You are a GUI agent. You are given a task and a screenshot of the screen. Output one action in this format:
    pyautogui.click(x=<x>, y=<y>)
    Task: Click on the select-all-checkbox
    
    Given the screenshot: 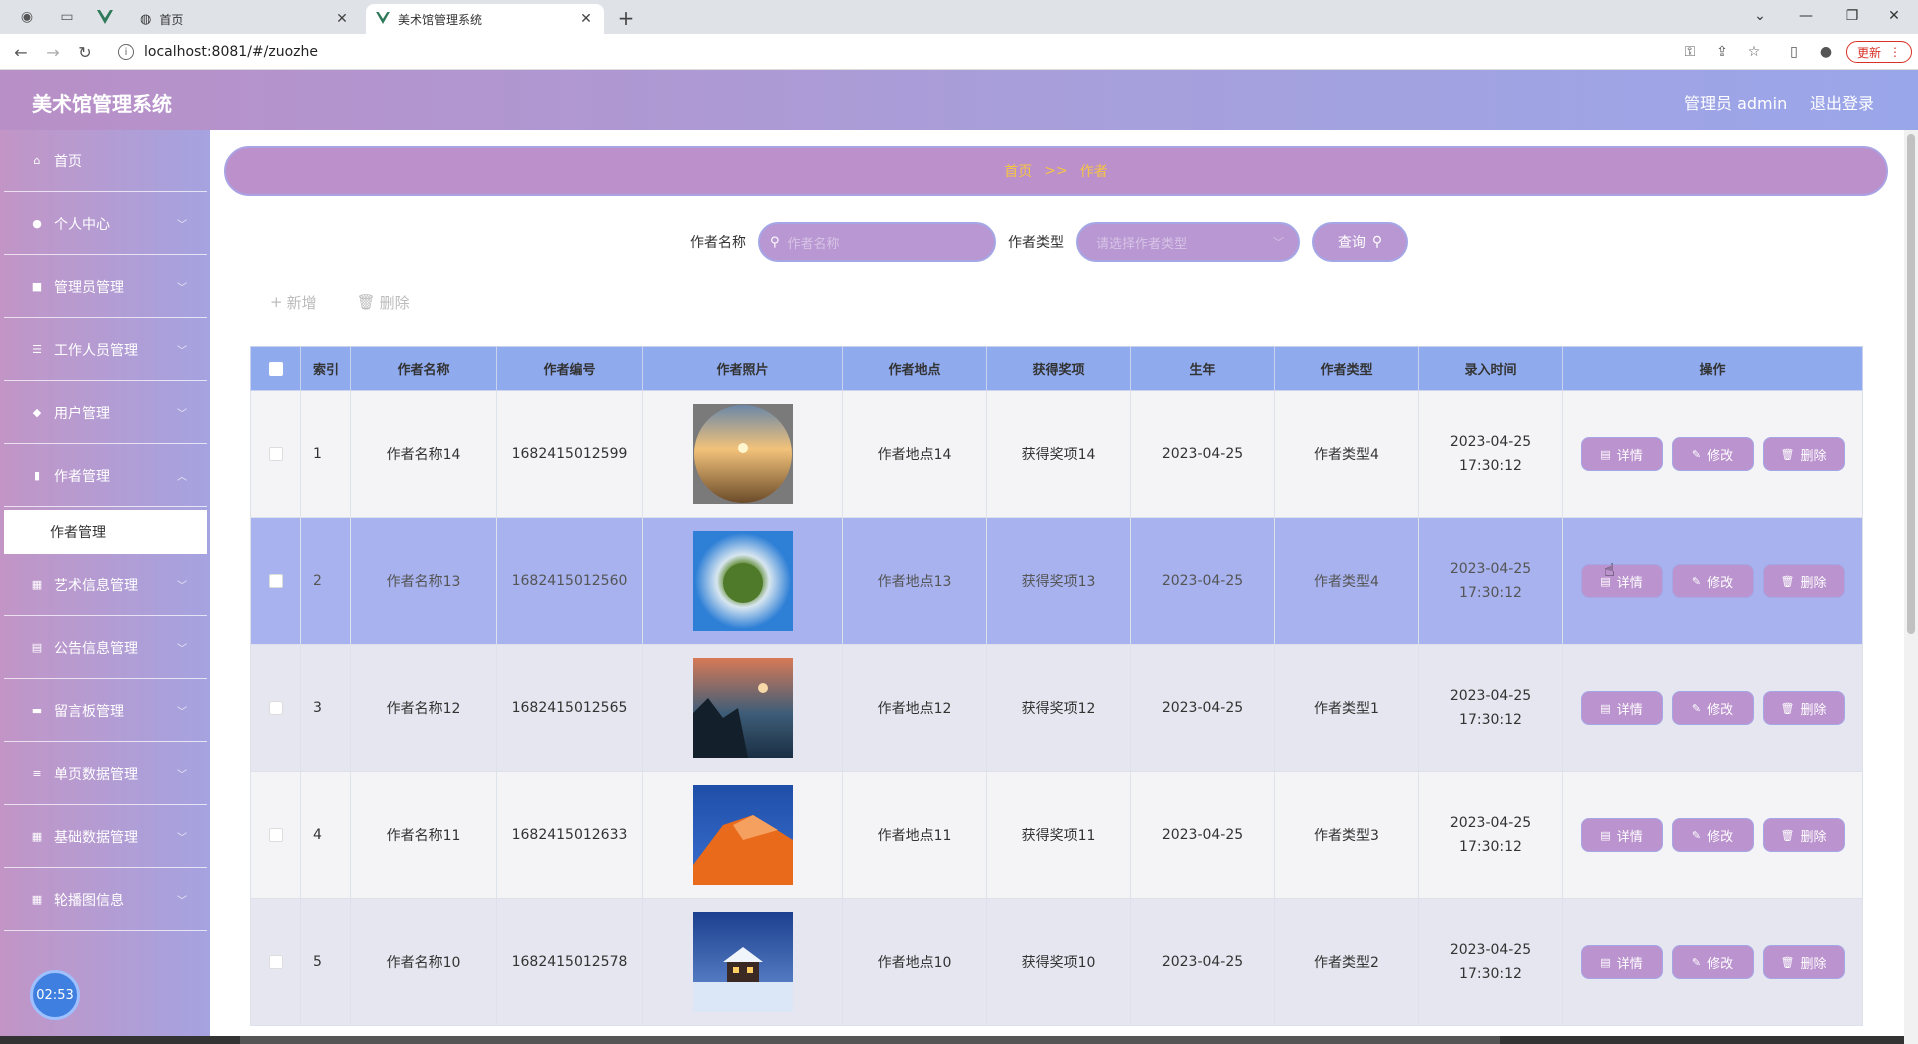 What is the action you would take?
    pyautogui.click(x=275, y=368)
    